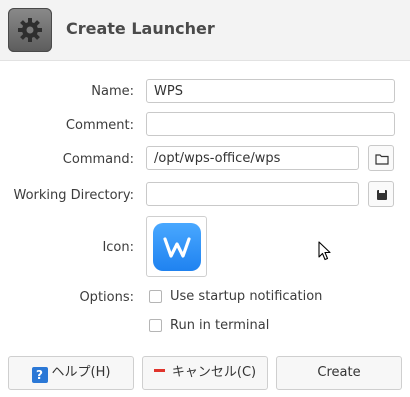  What do you see at coordinates (270, 124) in the screenshot?
I see `comment-field` at bounding box center [270, 124].